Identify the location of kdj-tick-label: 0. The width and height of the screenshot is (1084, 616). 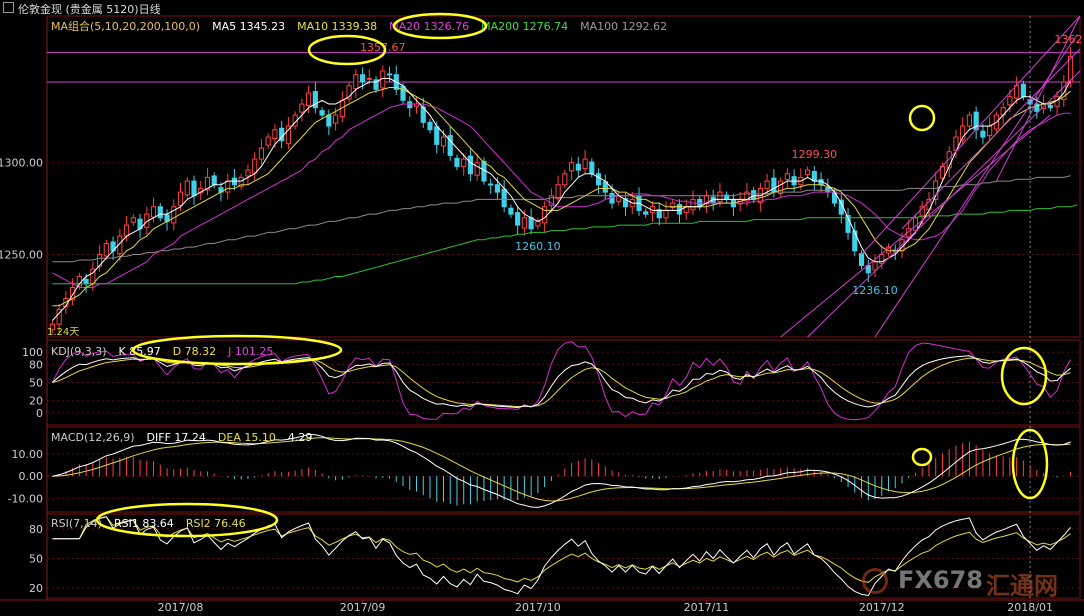
(39, 413).